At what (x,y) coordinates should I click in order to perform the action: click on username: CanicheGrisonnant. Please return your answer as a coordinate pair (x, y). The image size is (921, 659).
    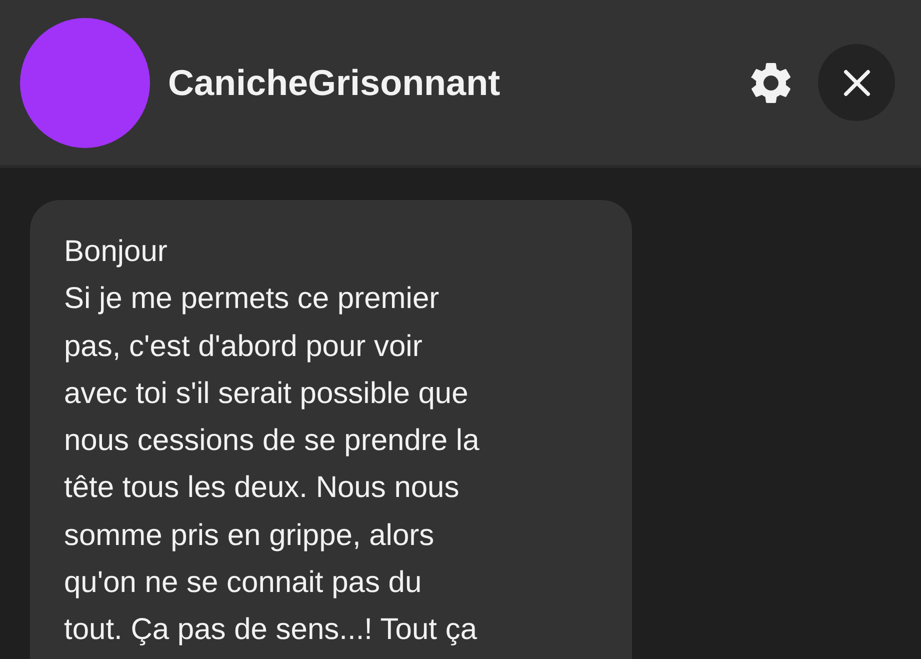
    Looking at the image, I should click on (335, 83).